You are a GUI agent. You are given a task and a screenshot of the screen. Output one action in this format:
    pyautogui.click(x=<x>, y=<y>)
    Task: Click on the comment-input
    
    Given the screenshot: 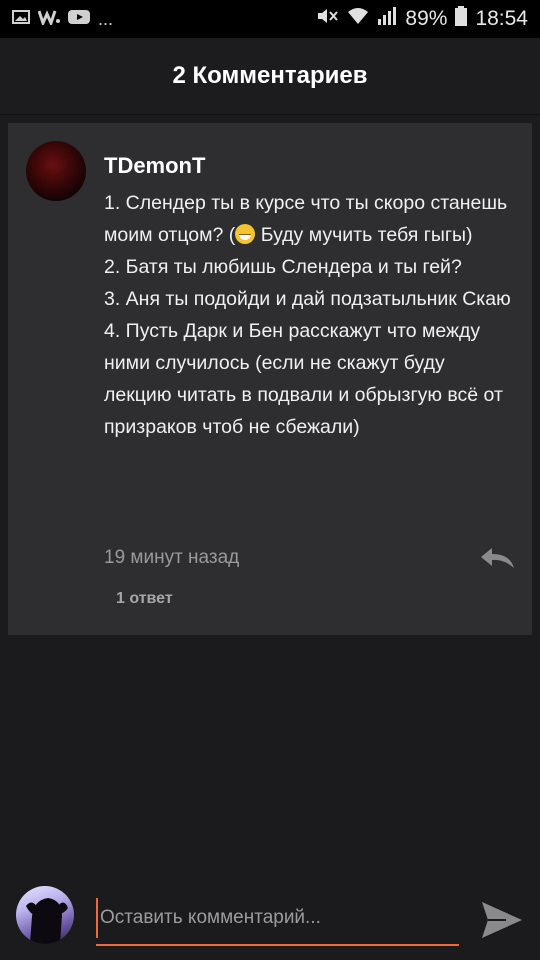 What is the action you would take?
    pyautogui.click(x=277, y=918)
    